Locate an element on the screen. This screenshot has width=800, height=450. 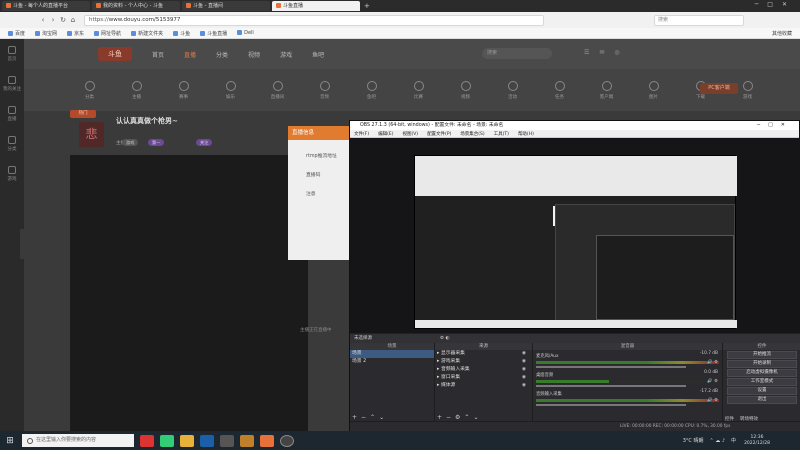
control-button-1: 开始录制 is located at coordinates (762, 364).